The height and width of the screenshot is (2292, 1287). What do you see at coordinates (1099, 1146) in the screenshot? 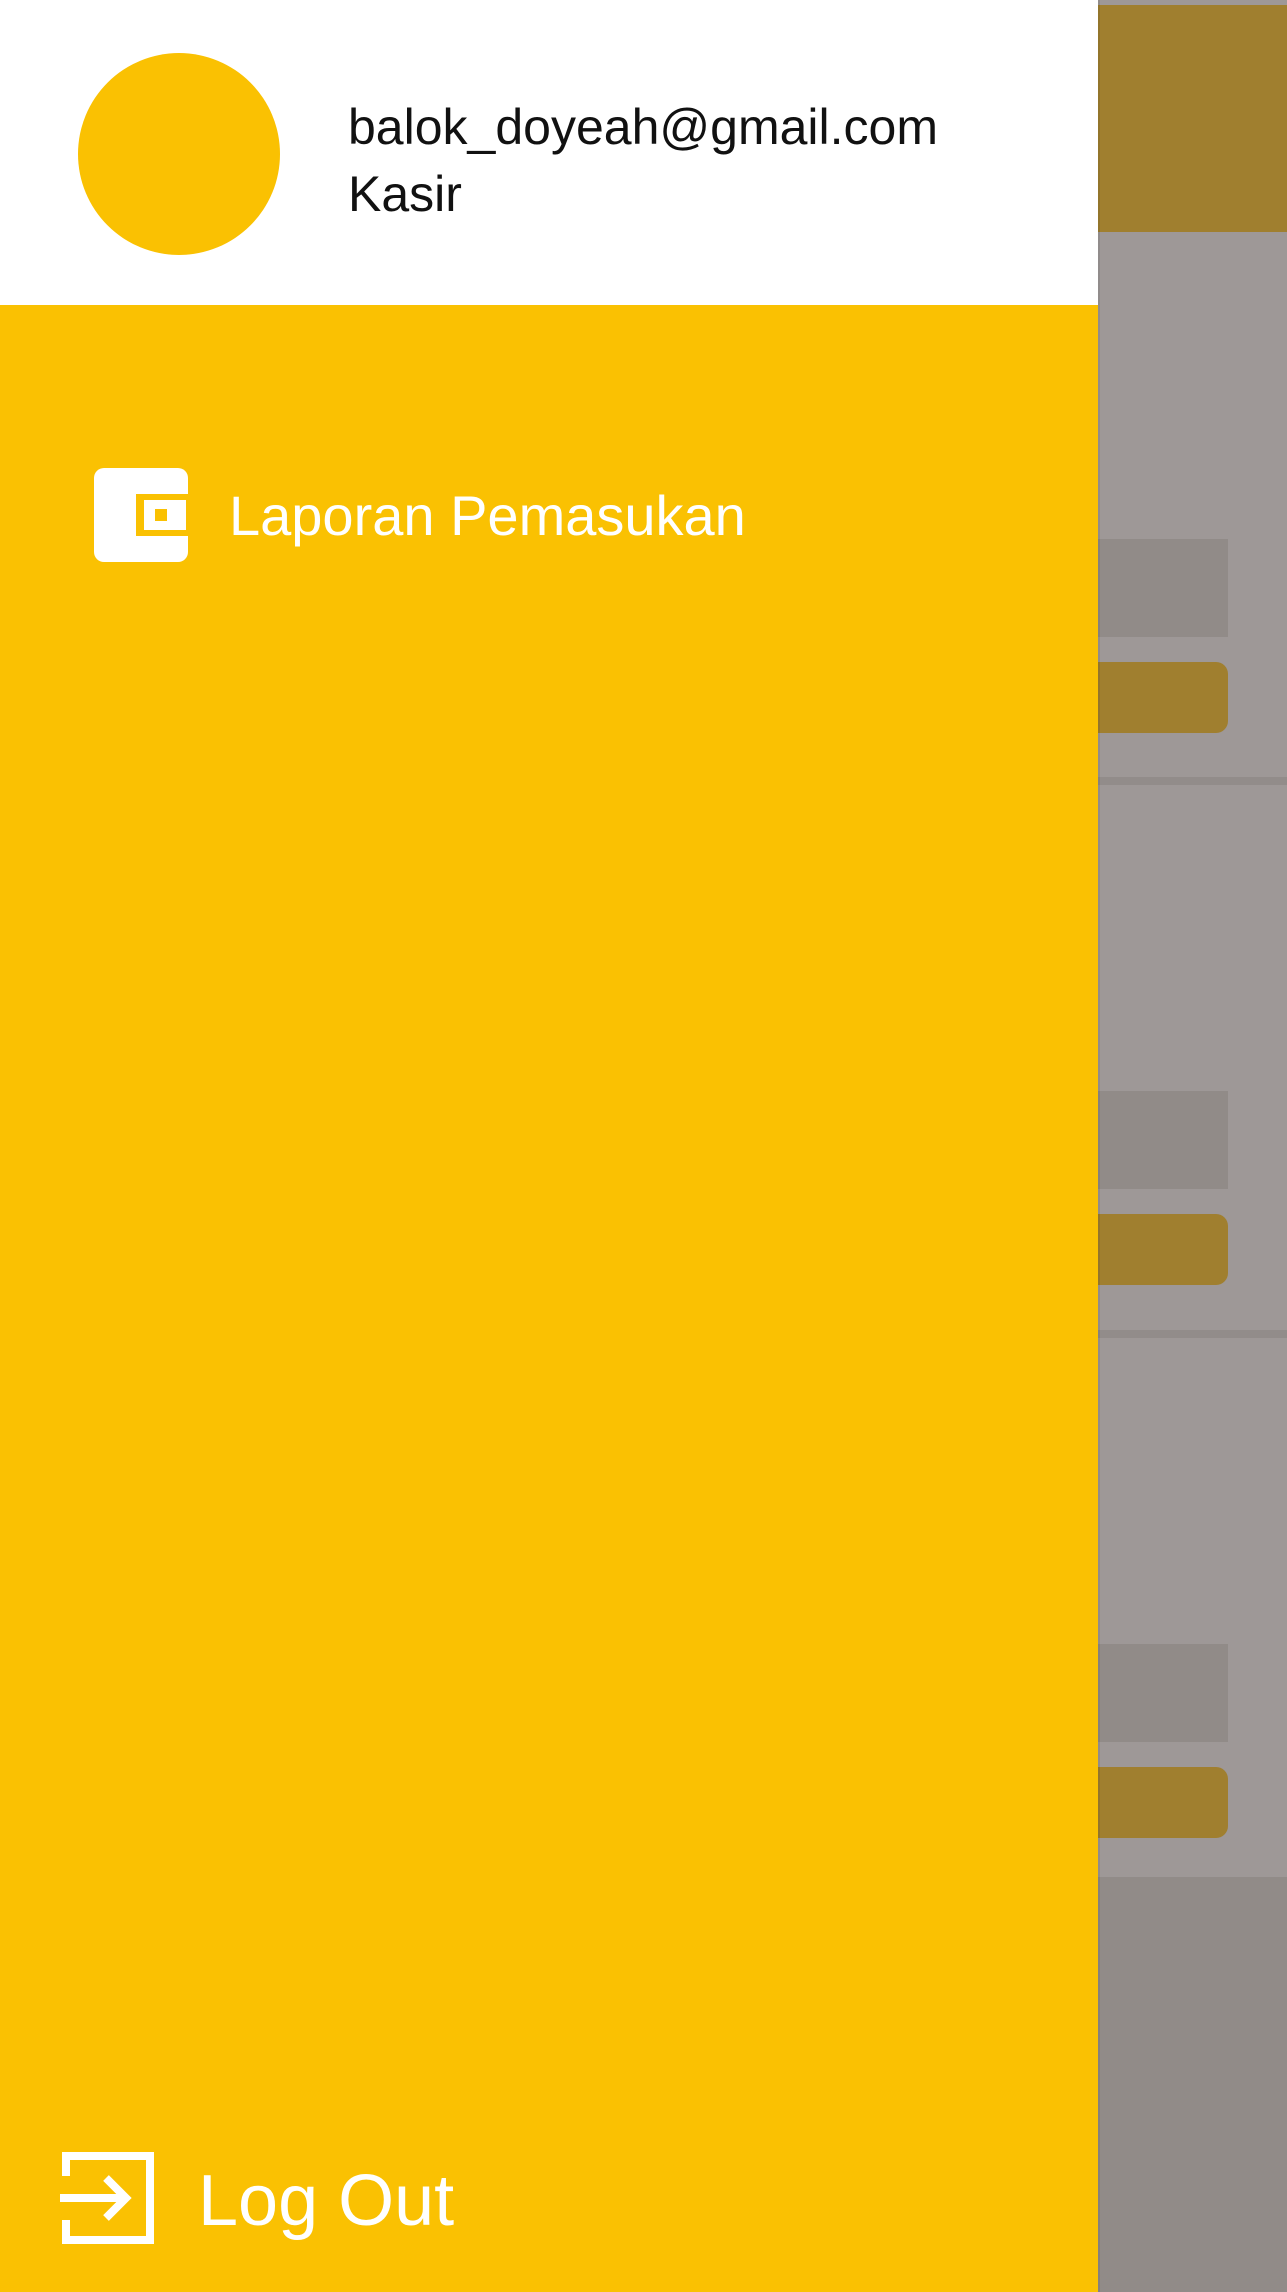
I see `drawer-edge` at bounding box center [1099, 1146].